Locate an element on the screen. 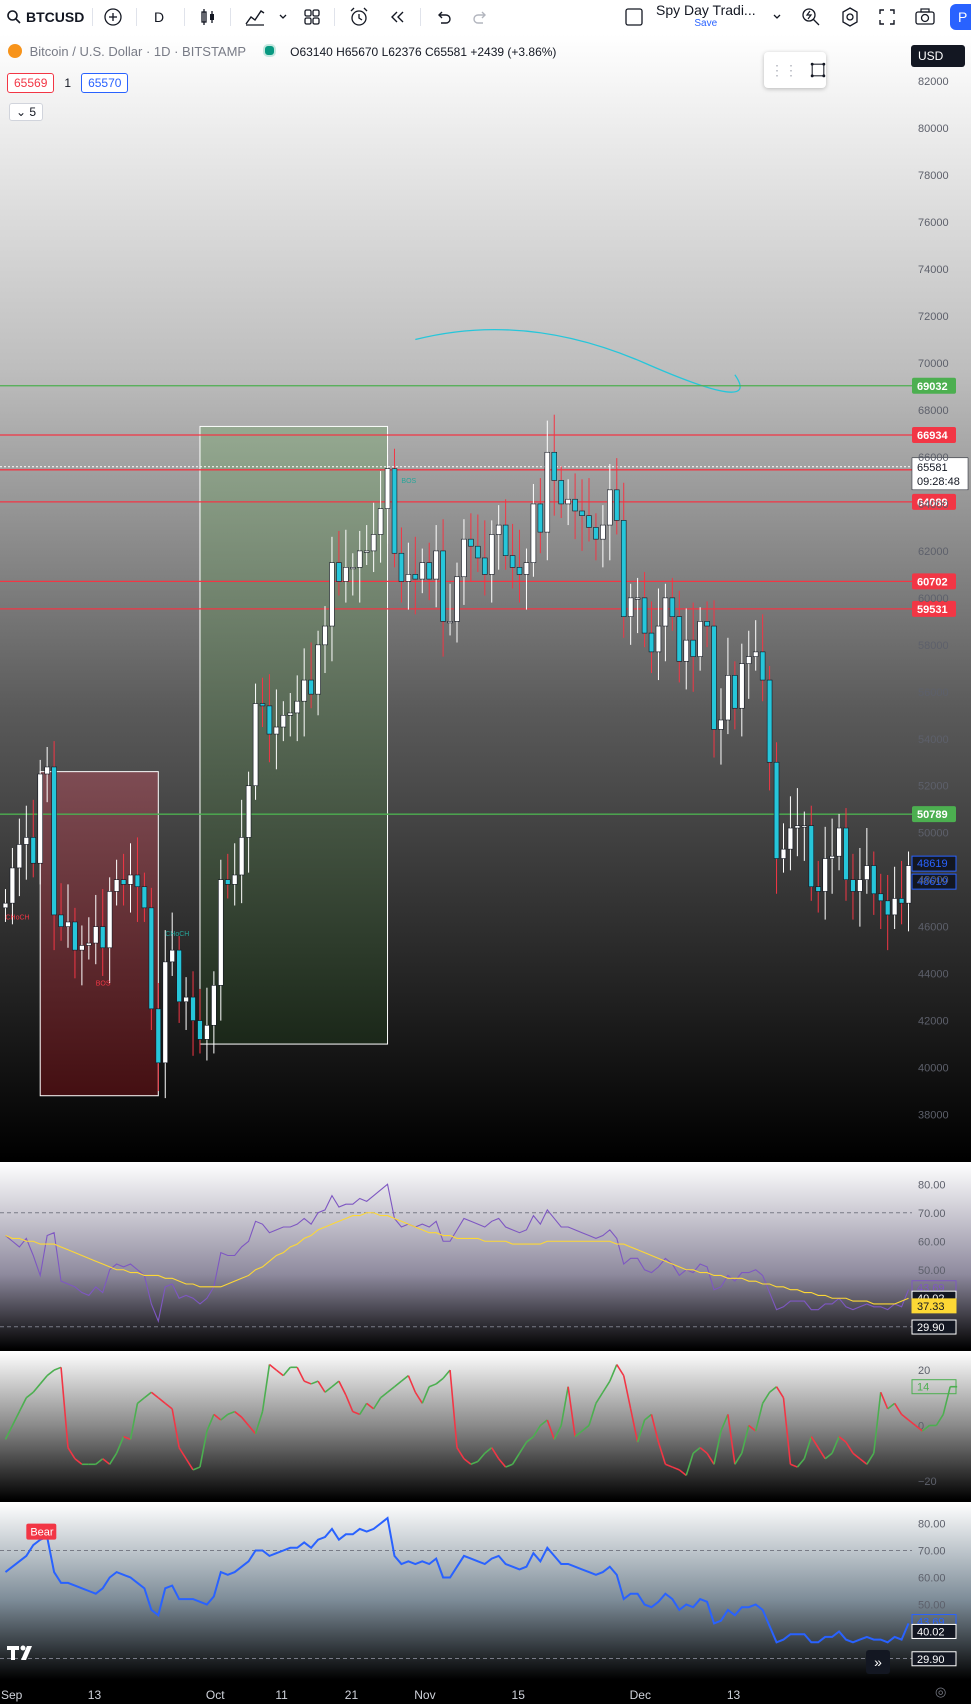 Image resolution: width=971 pixels, height=1704 pixels. smc-label: BOS is located at coordinates (103, 983).